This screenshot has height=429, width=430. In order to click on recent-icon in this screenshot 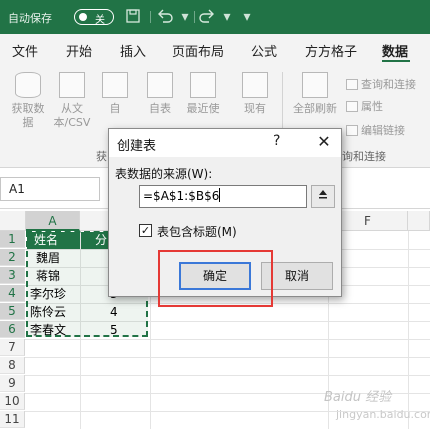, I will do `click(203, 85)`.